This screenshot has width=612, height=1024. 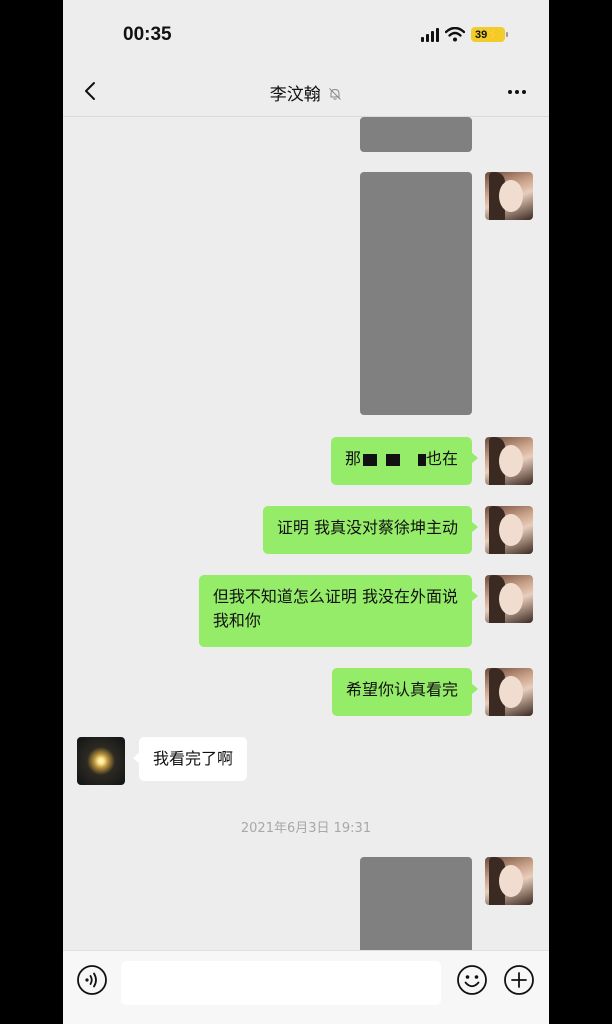 What do you see at coordinates (489, 34) in the screenshot?
I see `battery-icon: 39⚡` at bounding box center [489, 34].